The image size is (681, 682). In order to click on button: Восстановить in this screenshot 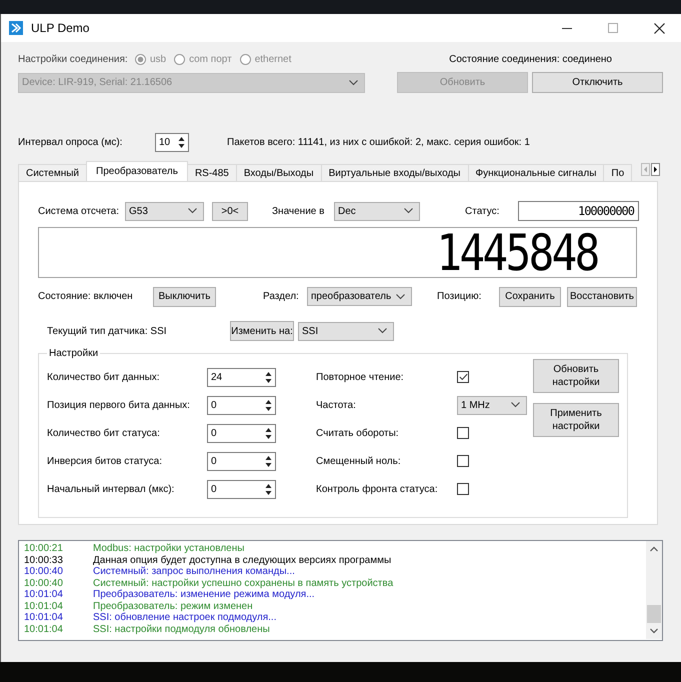, I will do `click(602, 296)`.